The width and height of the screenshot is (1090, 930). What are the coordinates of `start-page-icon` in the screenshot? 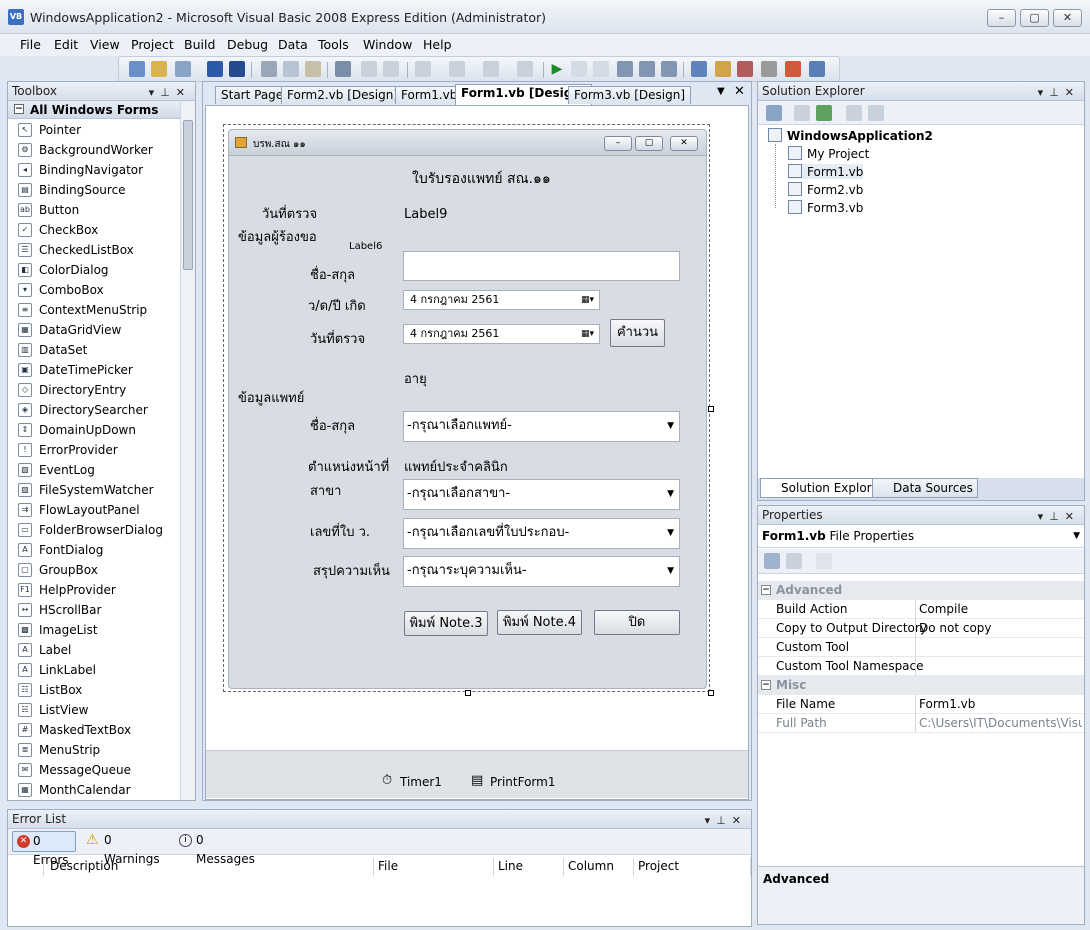 It's located at (817, 69).